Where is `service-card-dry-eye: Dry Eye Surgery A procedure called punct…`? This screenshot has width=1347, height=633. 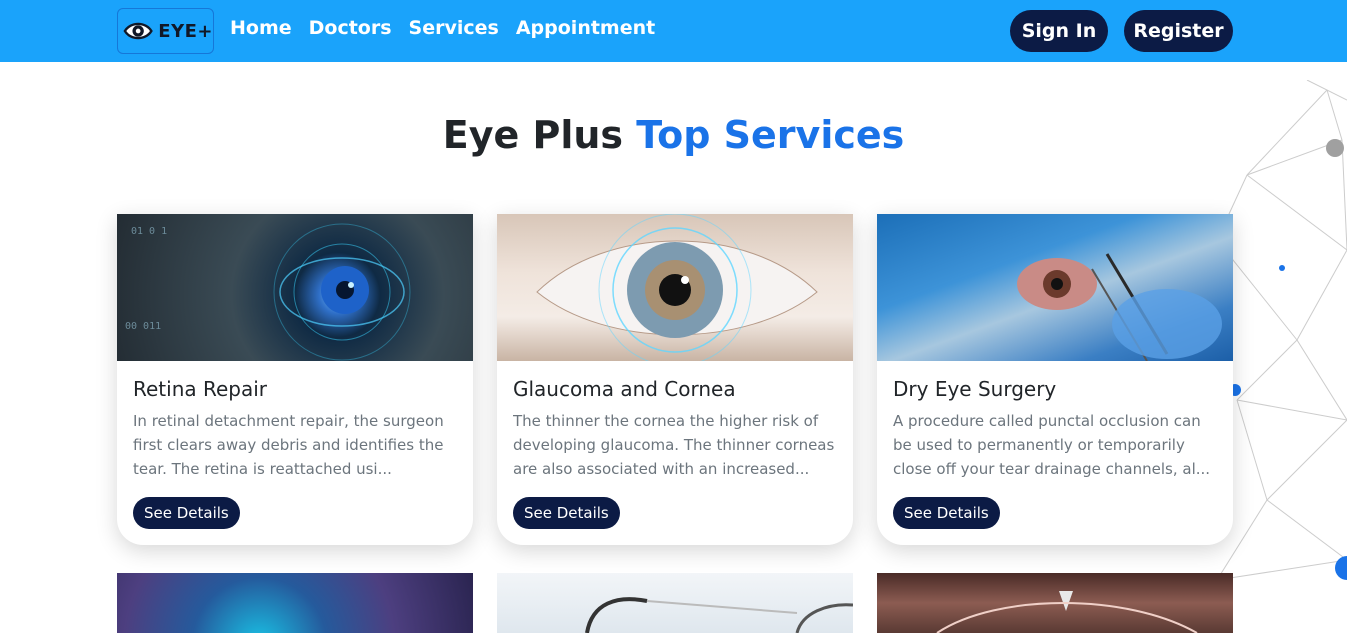
service-card-dry-eye: Dry Eye Surgery A procedure called punct… is located at coordinates (1055, 379).